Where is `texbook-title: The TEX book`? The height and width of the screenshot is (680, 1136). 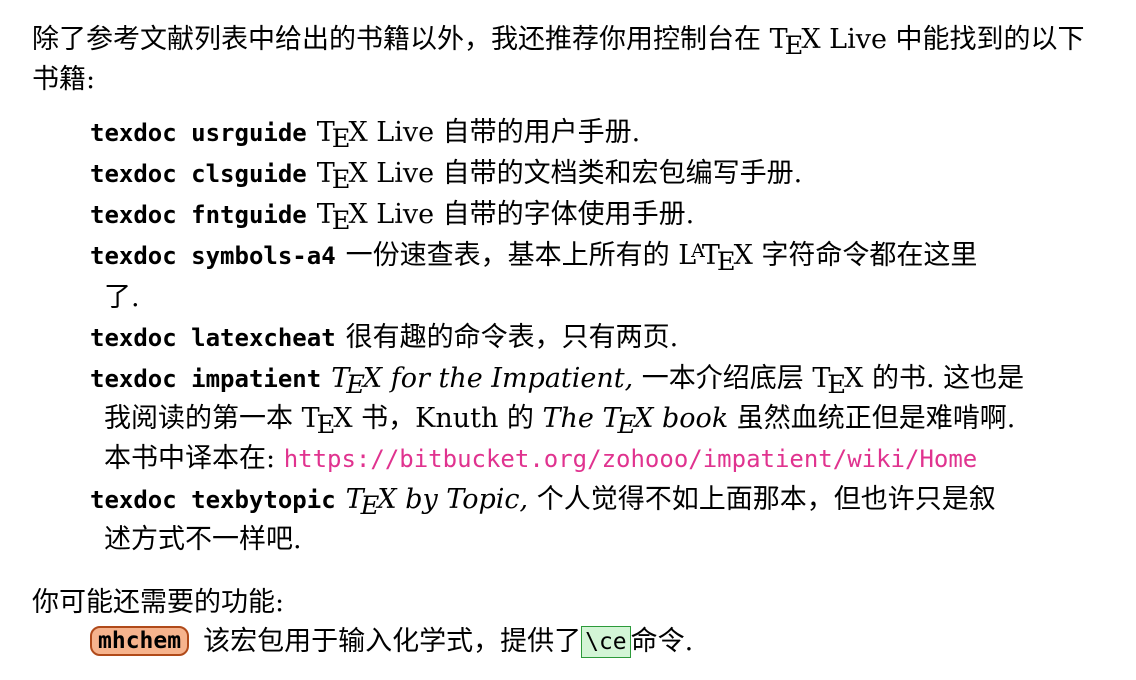 texbook-title: The TEX book is located at coordinates (635, 421).